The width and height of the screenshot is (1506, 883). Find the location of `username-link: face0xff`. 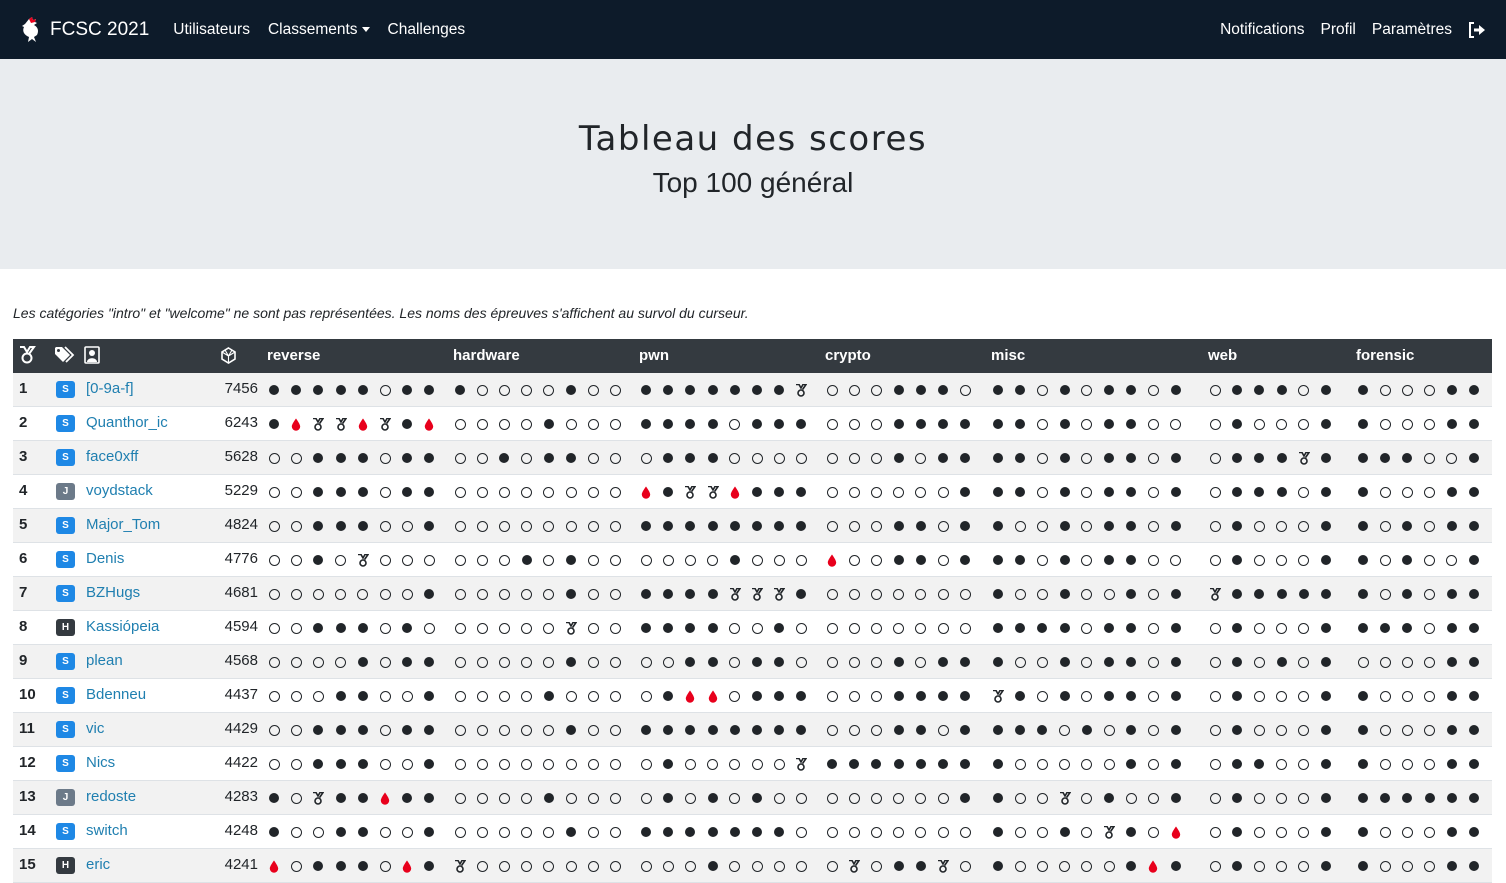

username-link: face0xff is located at coordinates (112, 456).